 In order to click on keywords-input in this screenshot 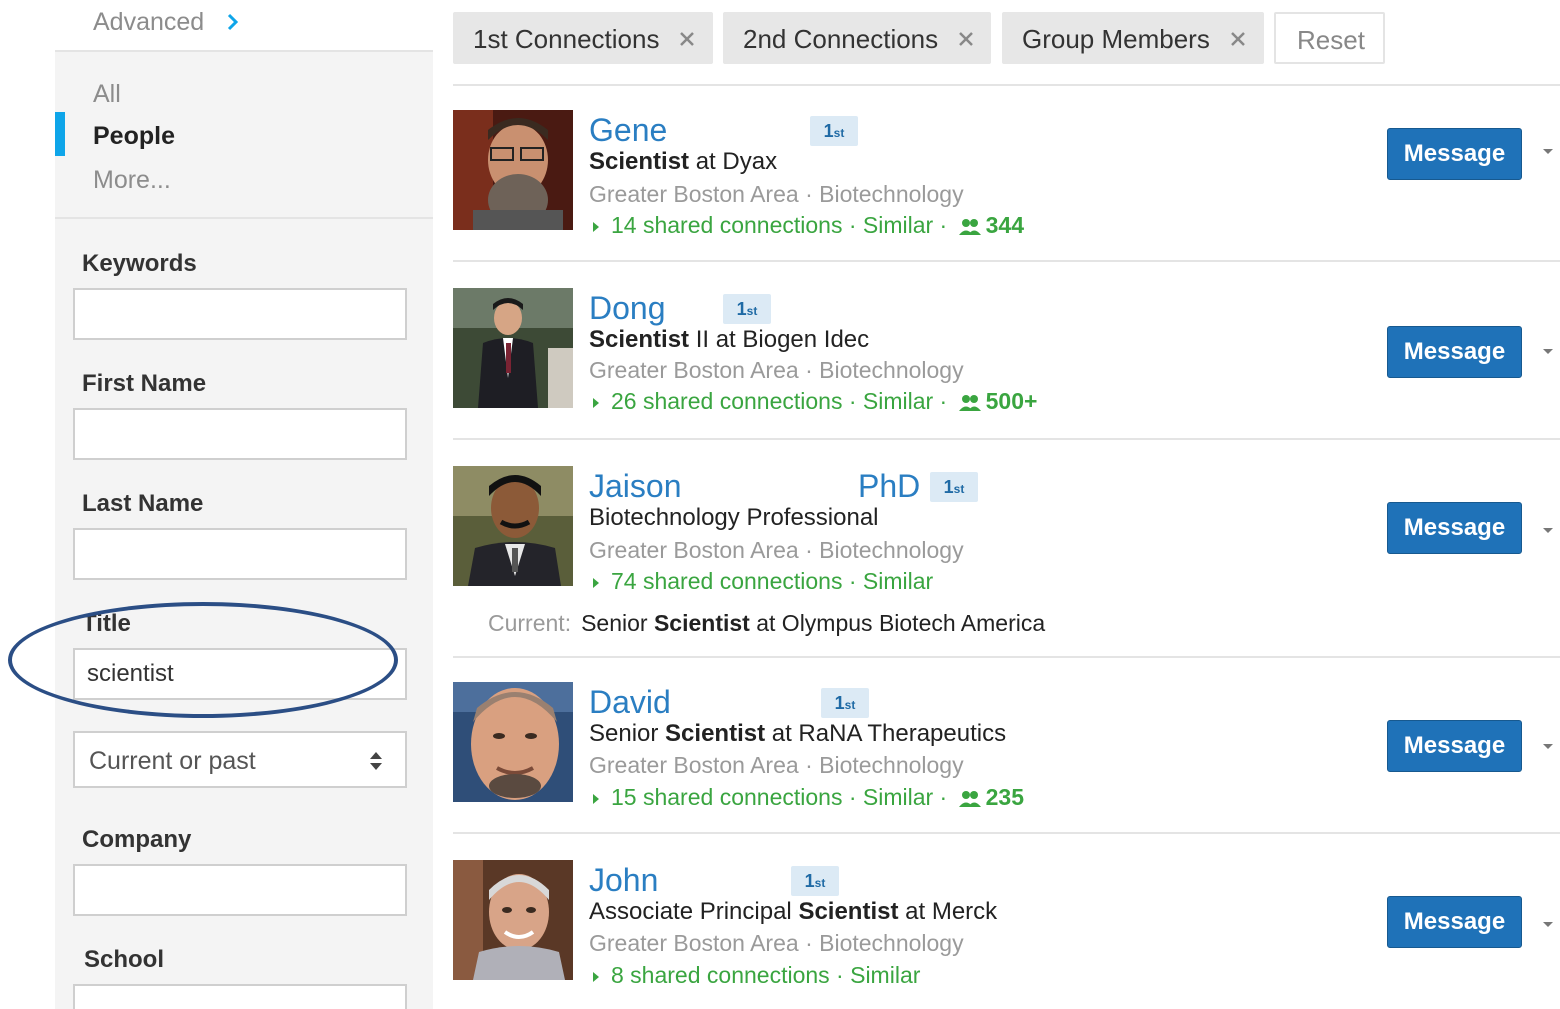, I will do `click(240, 314)`.